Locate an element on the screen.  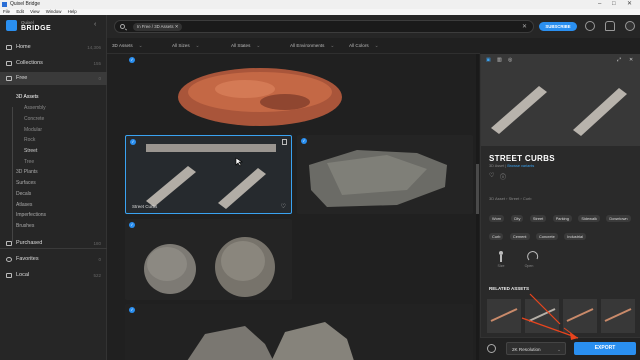
meta-open-label: Open is located at coordinates (529, 266).